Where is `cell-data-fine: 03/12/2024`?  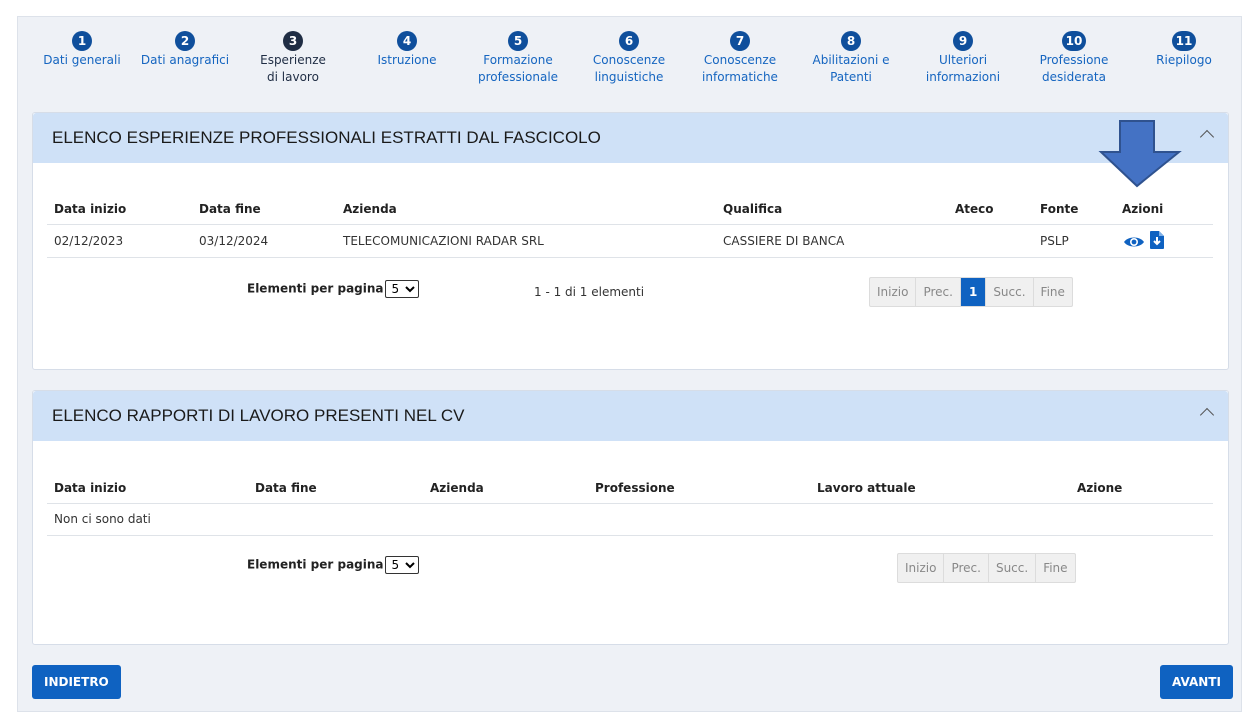 cell-data-fine: 03/12/2024 is located at coordinates (234, 241).